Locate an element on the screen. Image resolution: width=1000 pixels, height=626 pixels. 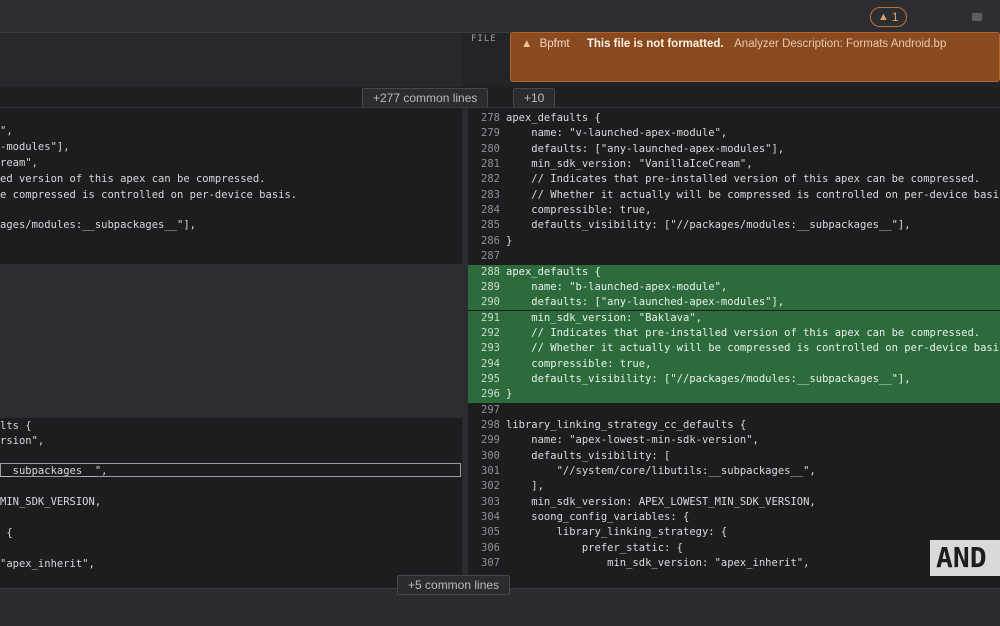
top-toolbar: ▲ 1 is located at coordinates (500, 16).